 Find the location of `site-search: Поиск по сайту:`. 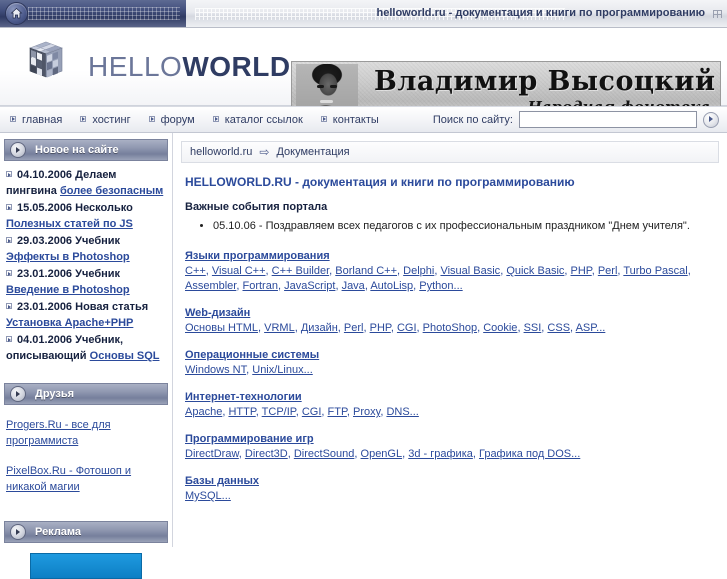

site-search: Поиск по сайту: is located at coordinates (576, 119).